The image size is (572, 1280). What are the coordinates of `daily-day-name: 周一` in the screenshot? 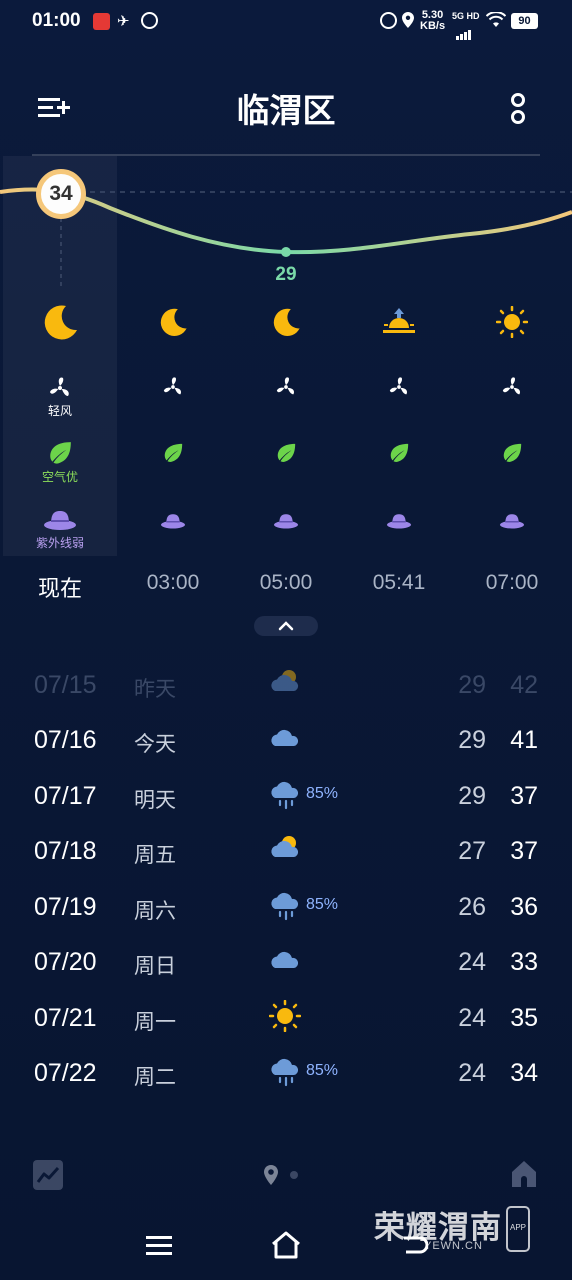 It's located at (155, 1022).